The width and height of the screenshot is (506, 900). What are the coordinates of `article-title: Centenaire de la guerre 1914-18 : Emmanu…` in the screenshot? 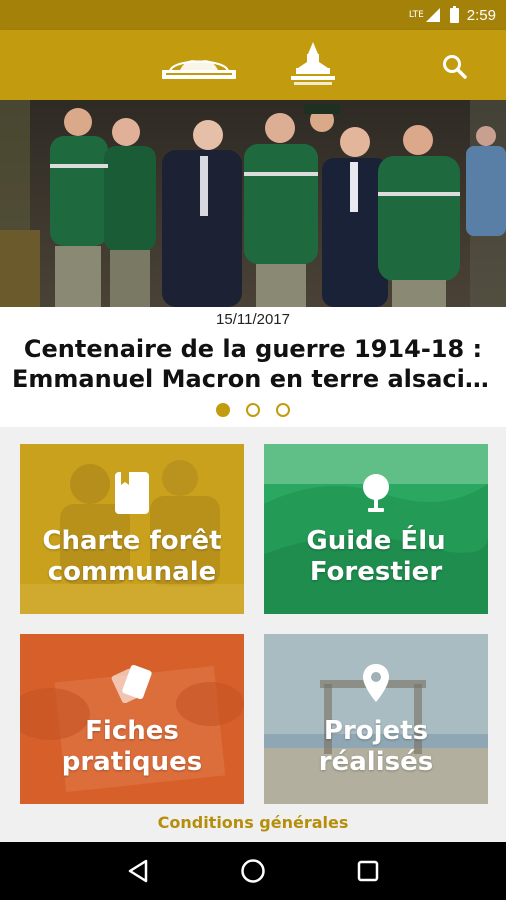 It's located at (253, 364).